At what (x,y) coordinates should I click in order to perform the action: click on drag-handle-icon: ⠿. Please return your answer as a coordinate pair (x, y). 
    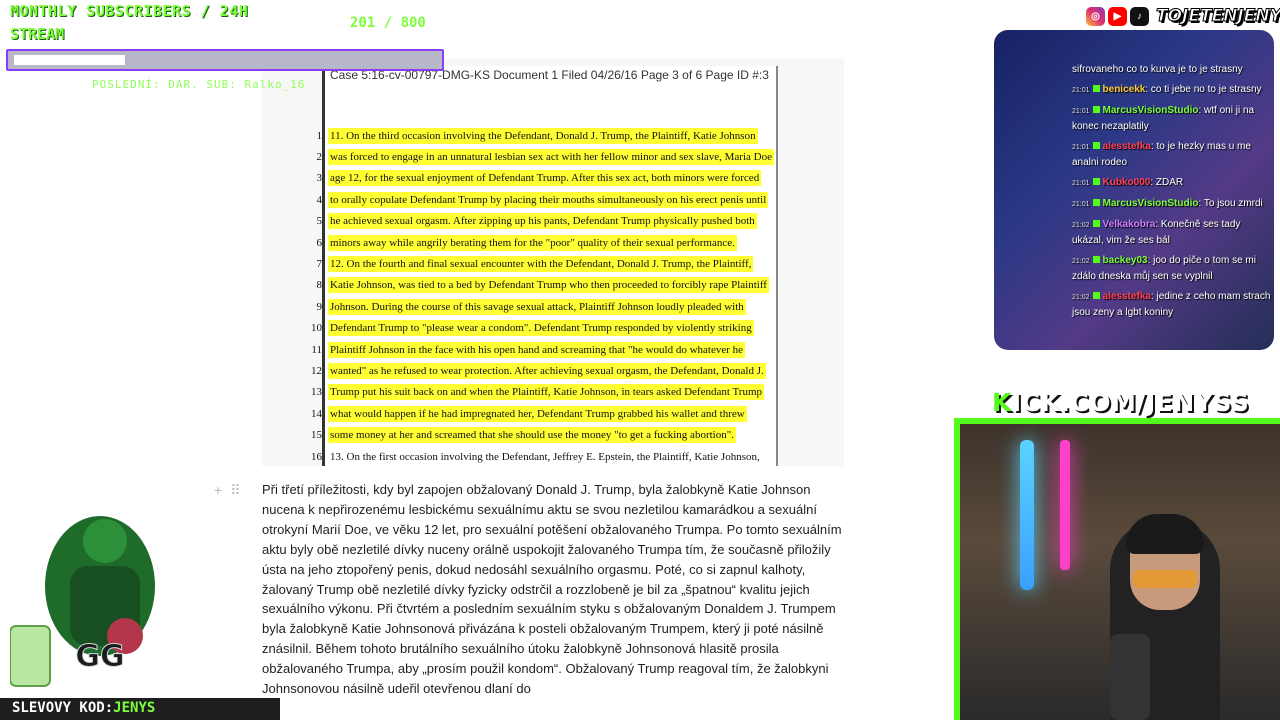
    Looking at the image, I should click on (235, 490).